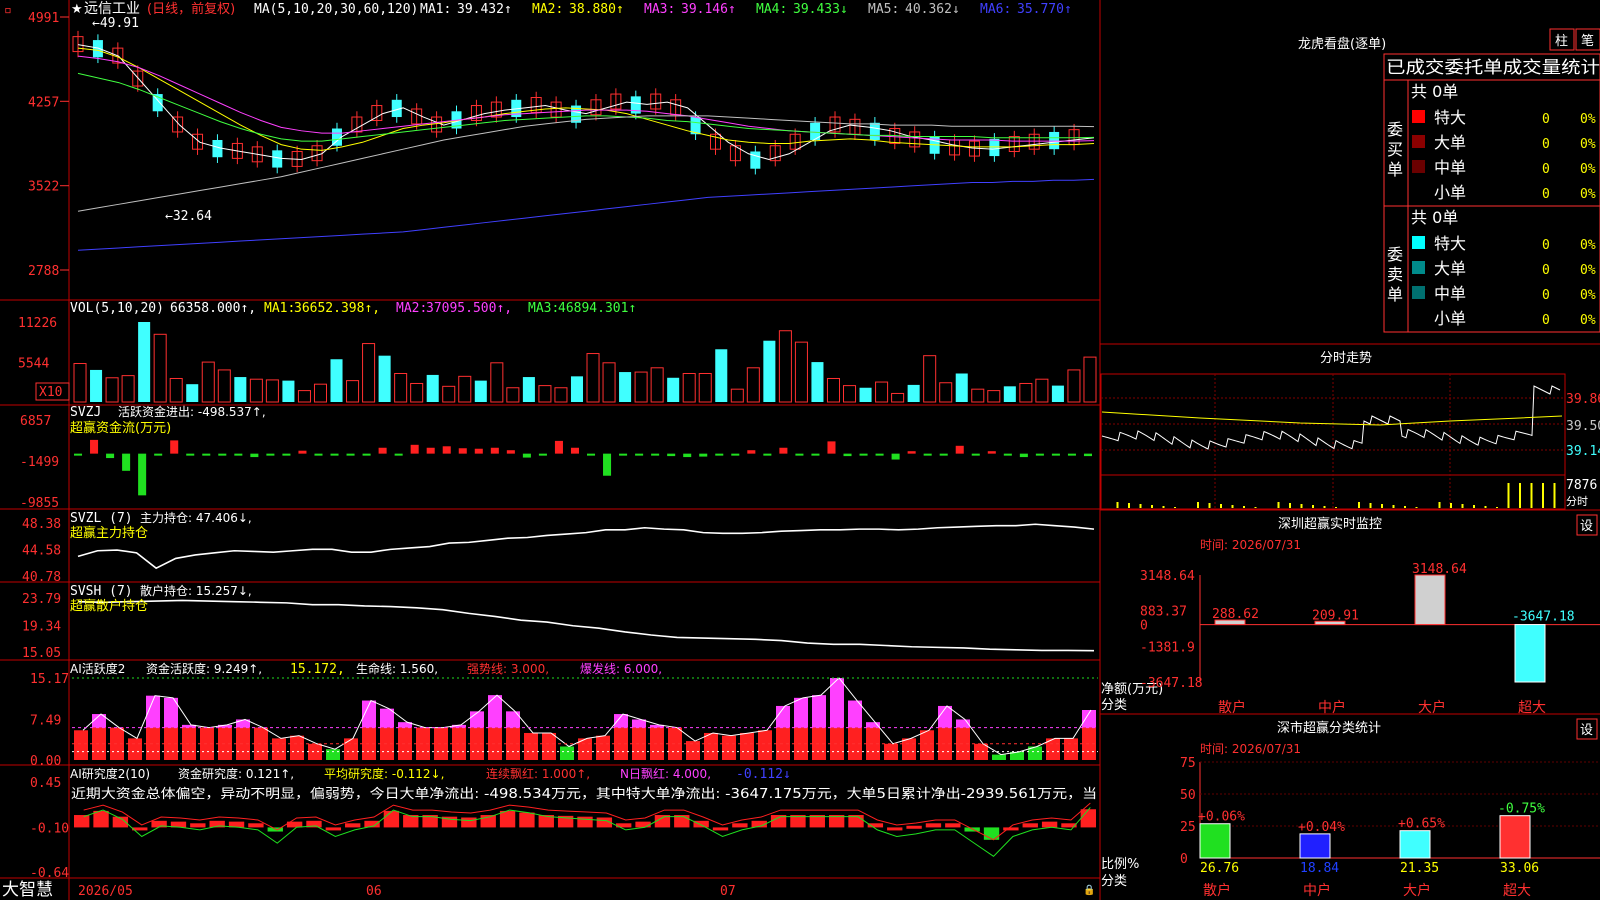 This screenshot has height=900, width=1600. Describe the element at coordinates (1329, 728) in the screenshot. I see `stats-title: 深市超赢分类统计` at that location.